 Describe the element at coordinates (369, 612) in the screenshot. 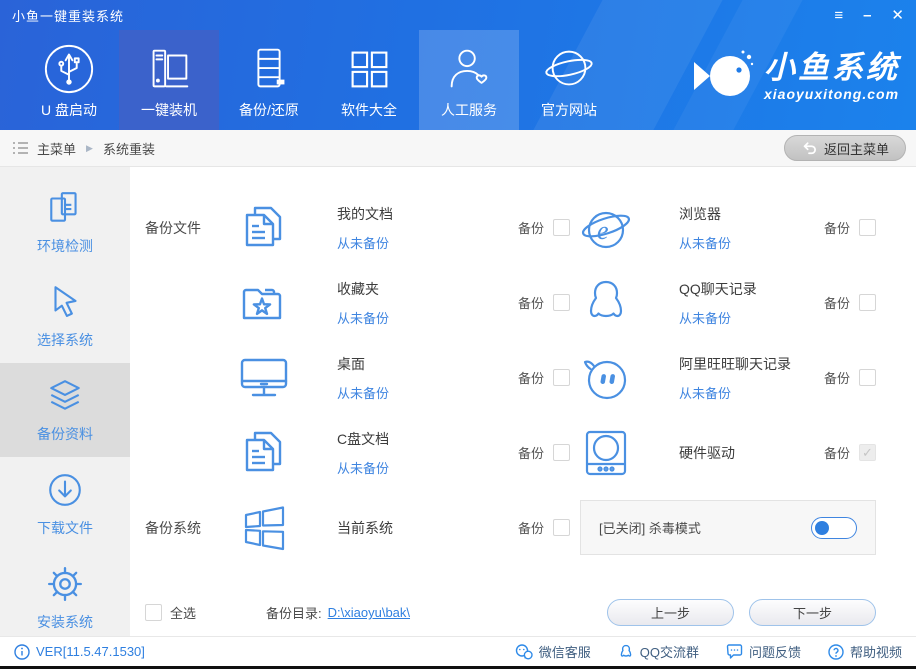

I see `backup-dir-link: D:\xiaoyu\bak\` at that location.